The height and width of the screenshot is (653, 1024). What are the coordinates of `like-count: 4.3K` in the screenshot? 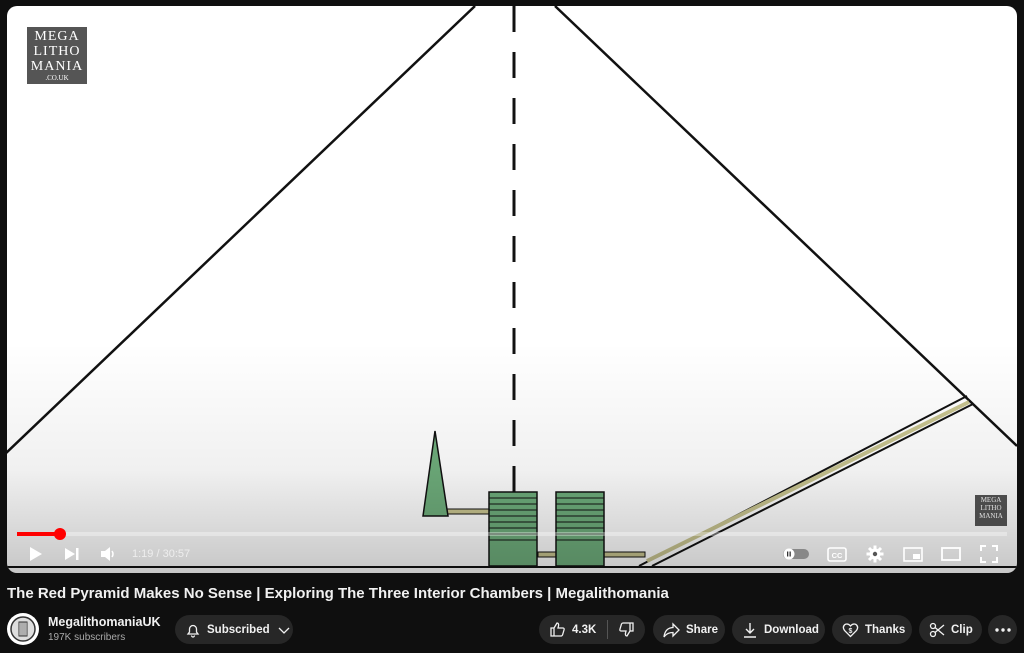 It's located at (584, 629).